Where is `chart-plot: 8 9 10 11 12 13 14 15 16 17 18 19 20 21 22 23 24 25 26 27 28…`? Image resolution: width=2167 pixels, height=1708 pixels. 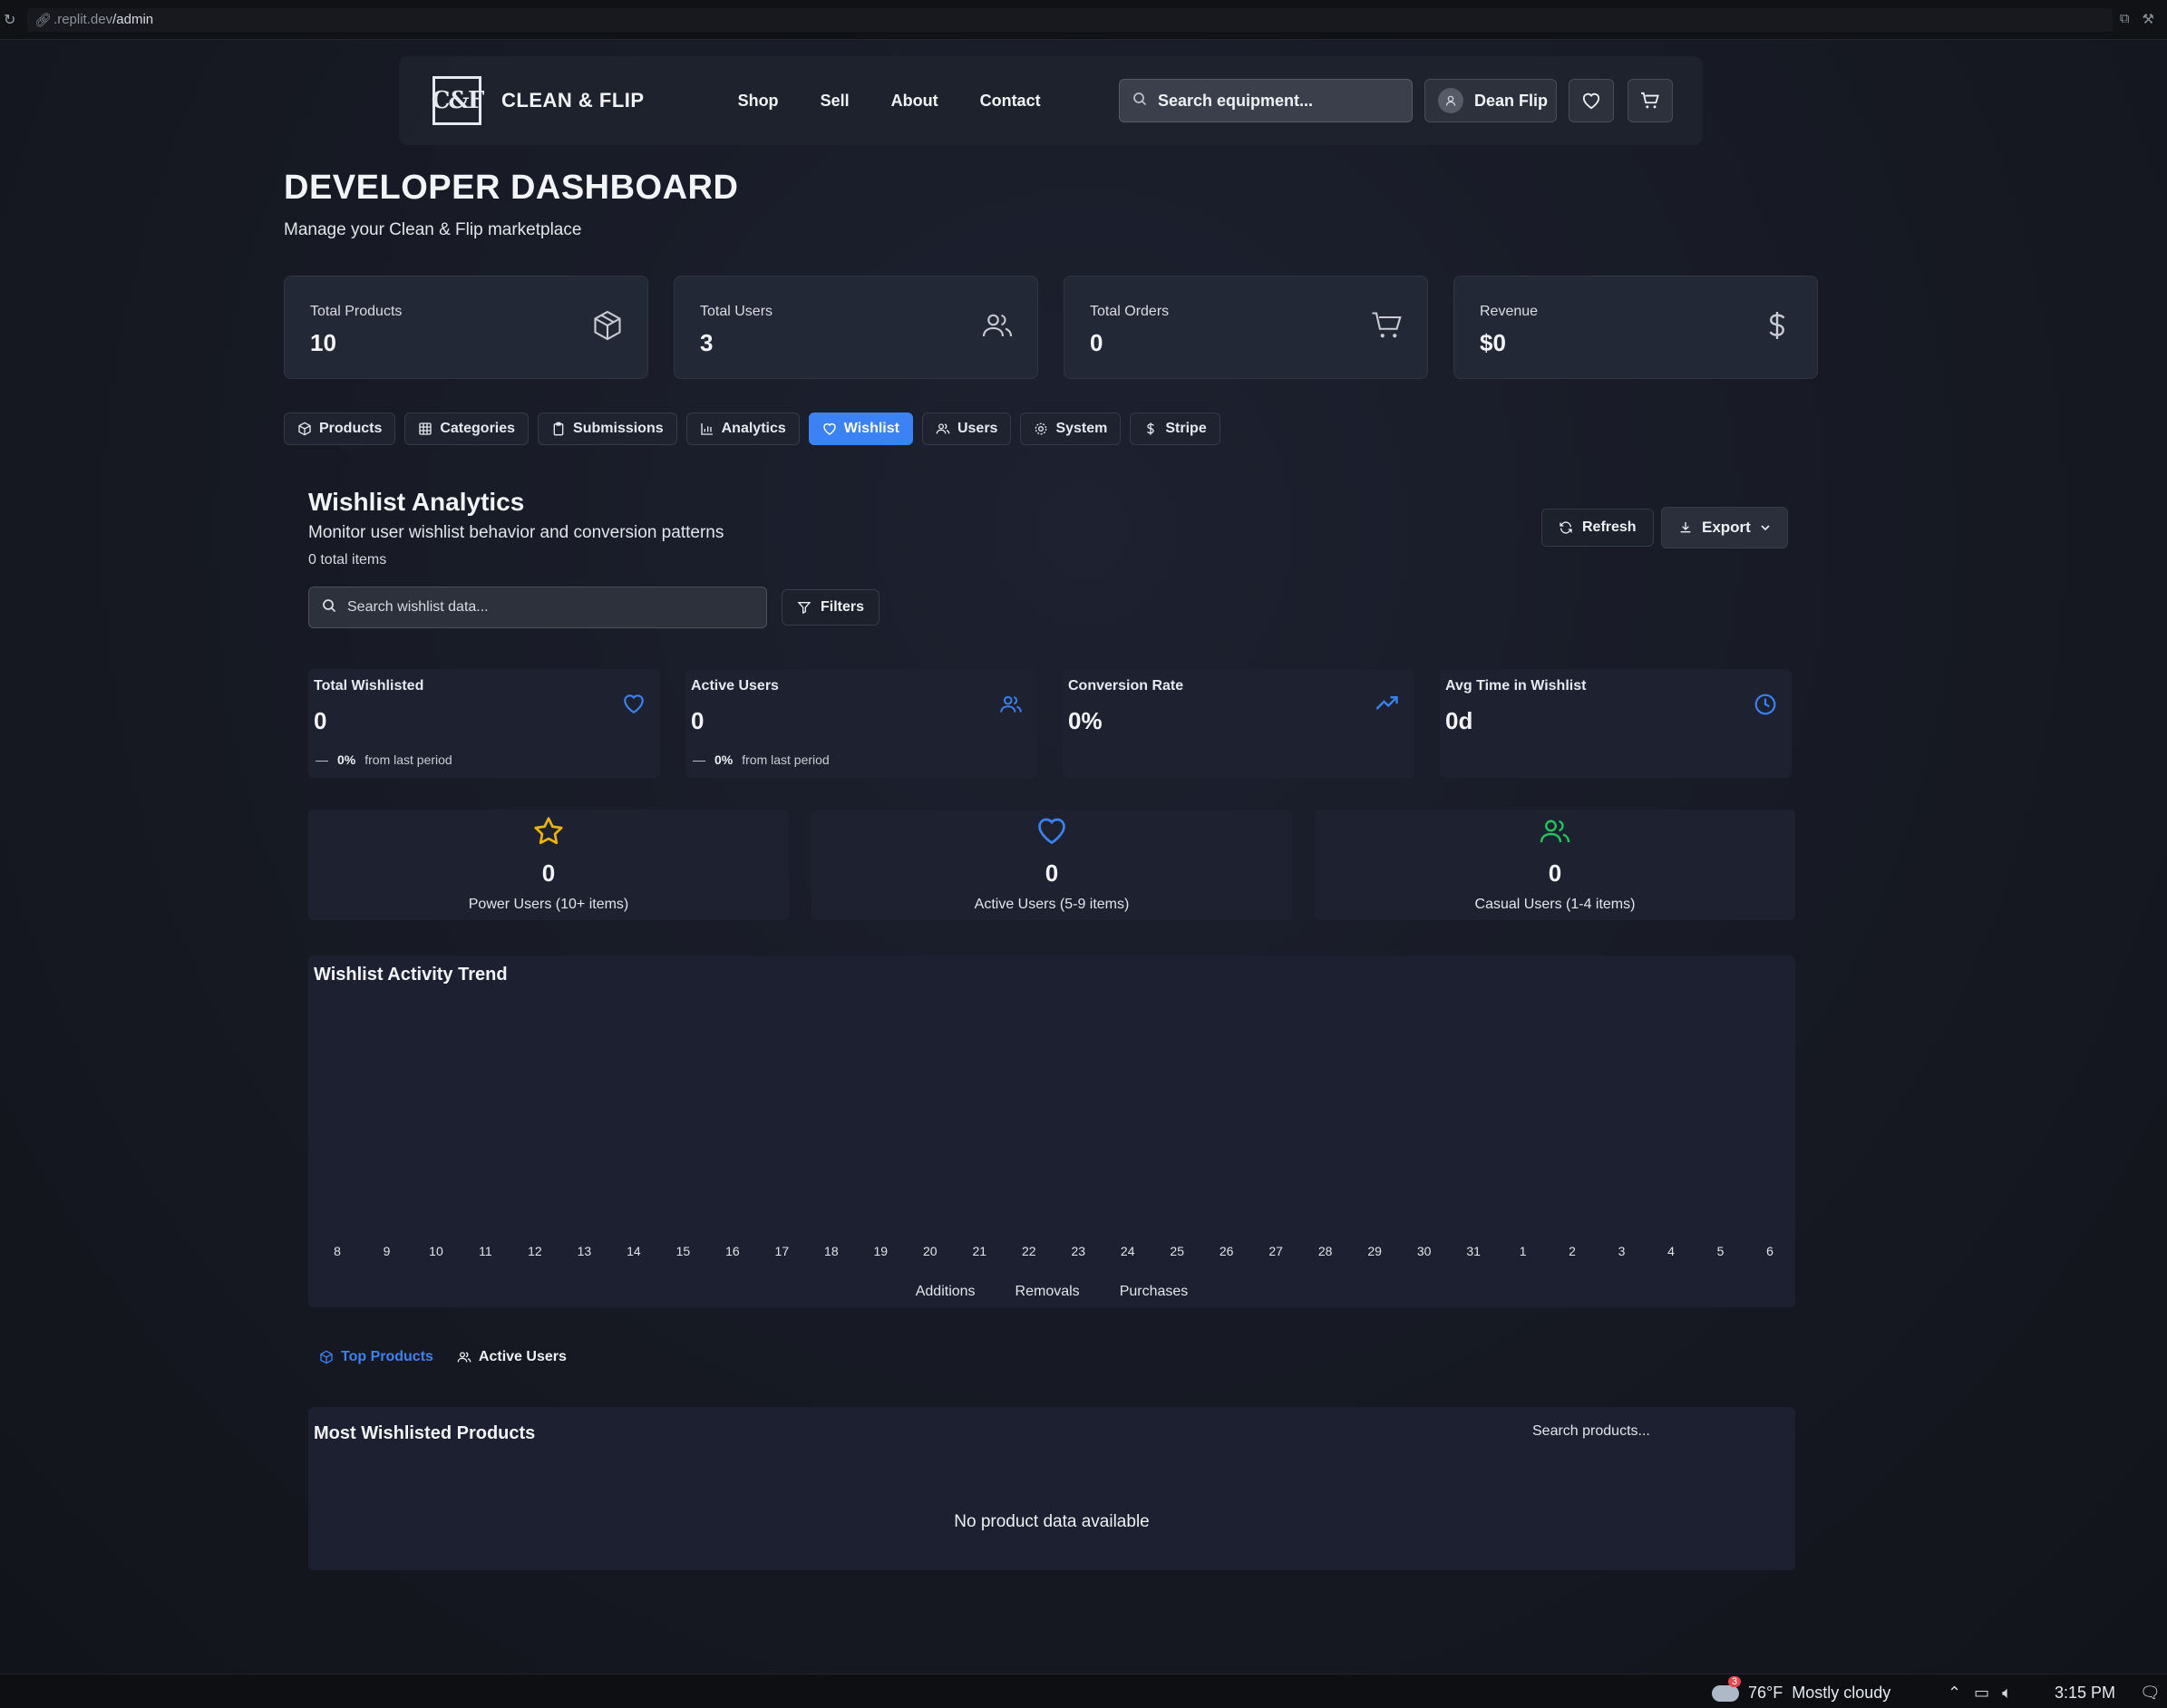
chart-plot: 8 9 10 11 12 13 14 15 16 17 18 19 20 21 22 23 24 25 26 27 28… is located at coordinates (1054, 1251).